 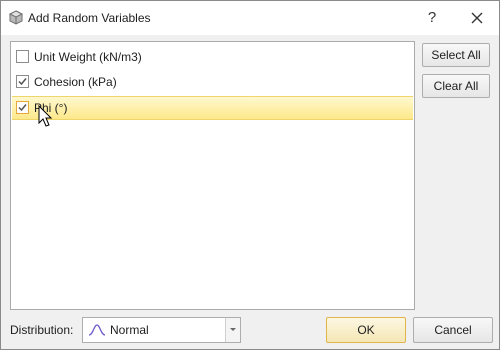 What do you see at coordinates (129, 330) in the screenshot?
I see `distribution-value: Normal` at bounding box center [129, 330].